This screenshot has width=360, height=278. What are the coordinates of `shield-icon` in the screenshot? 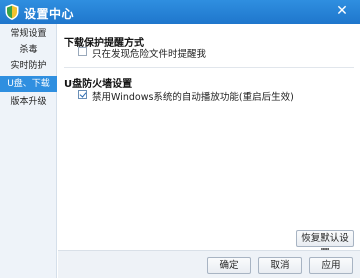 It's located at (12, 12).